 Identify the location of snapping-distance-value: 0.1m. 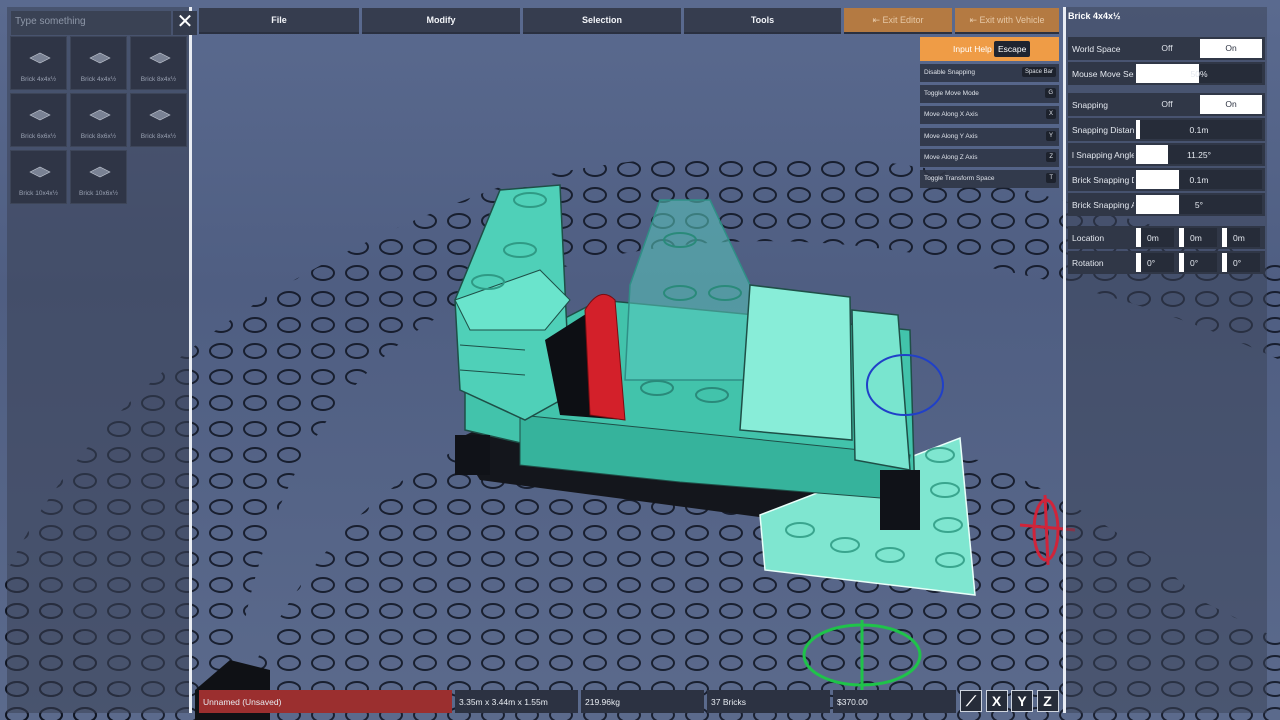
(1199, 130).